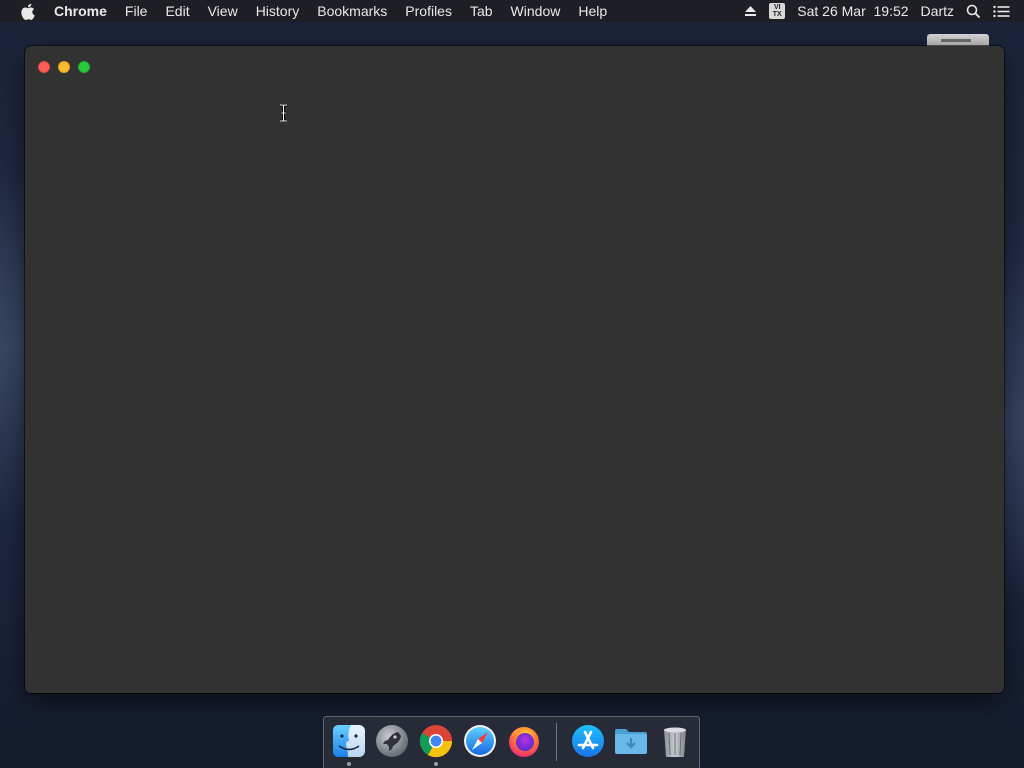 The image size is (1024, 768). What do you see at coordinates (283, 113) in the screenshot?
I see `text-cursor-icon` at bounding box center [283, 113].